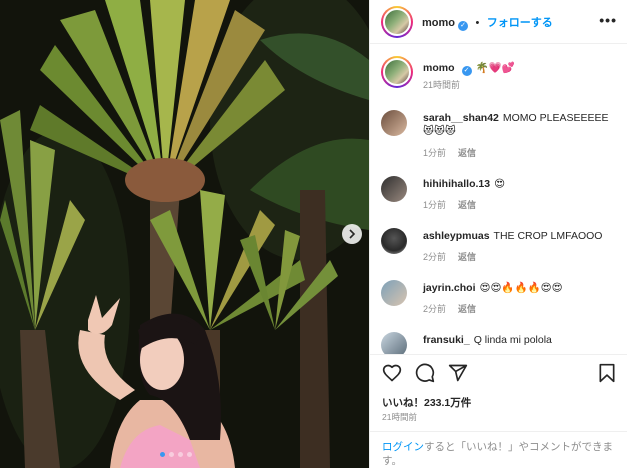  Describe the element at coordinates (426, 402) in the screenshot. I see `like-count: いいね！233.1万件` at that location.